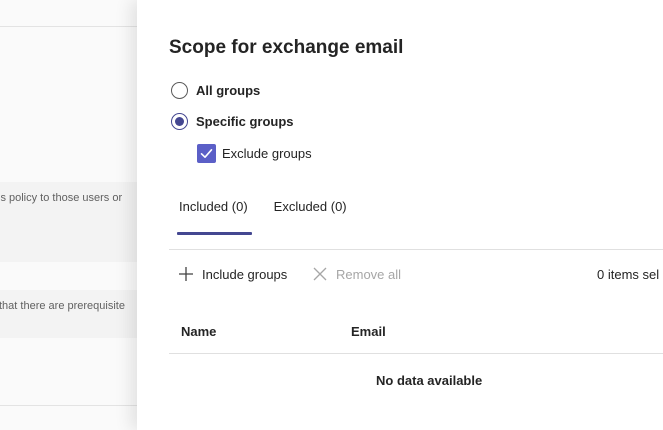 This screenshot has height=430, width=663. I want to click on radio-label: All groups, so click(228, 90).